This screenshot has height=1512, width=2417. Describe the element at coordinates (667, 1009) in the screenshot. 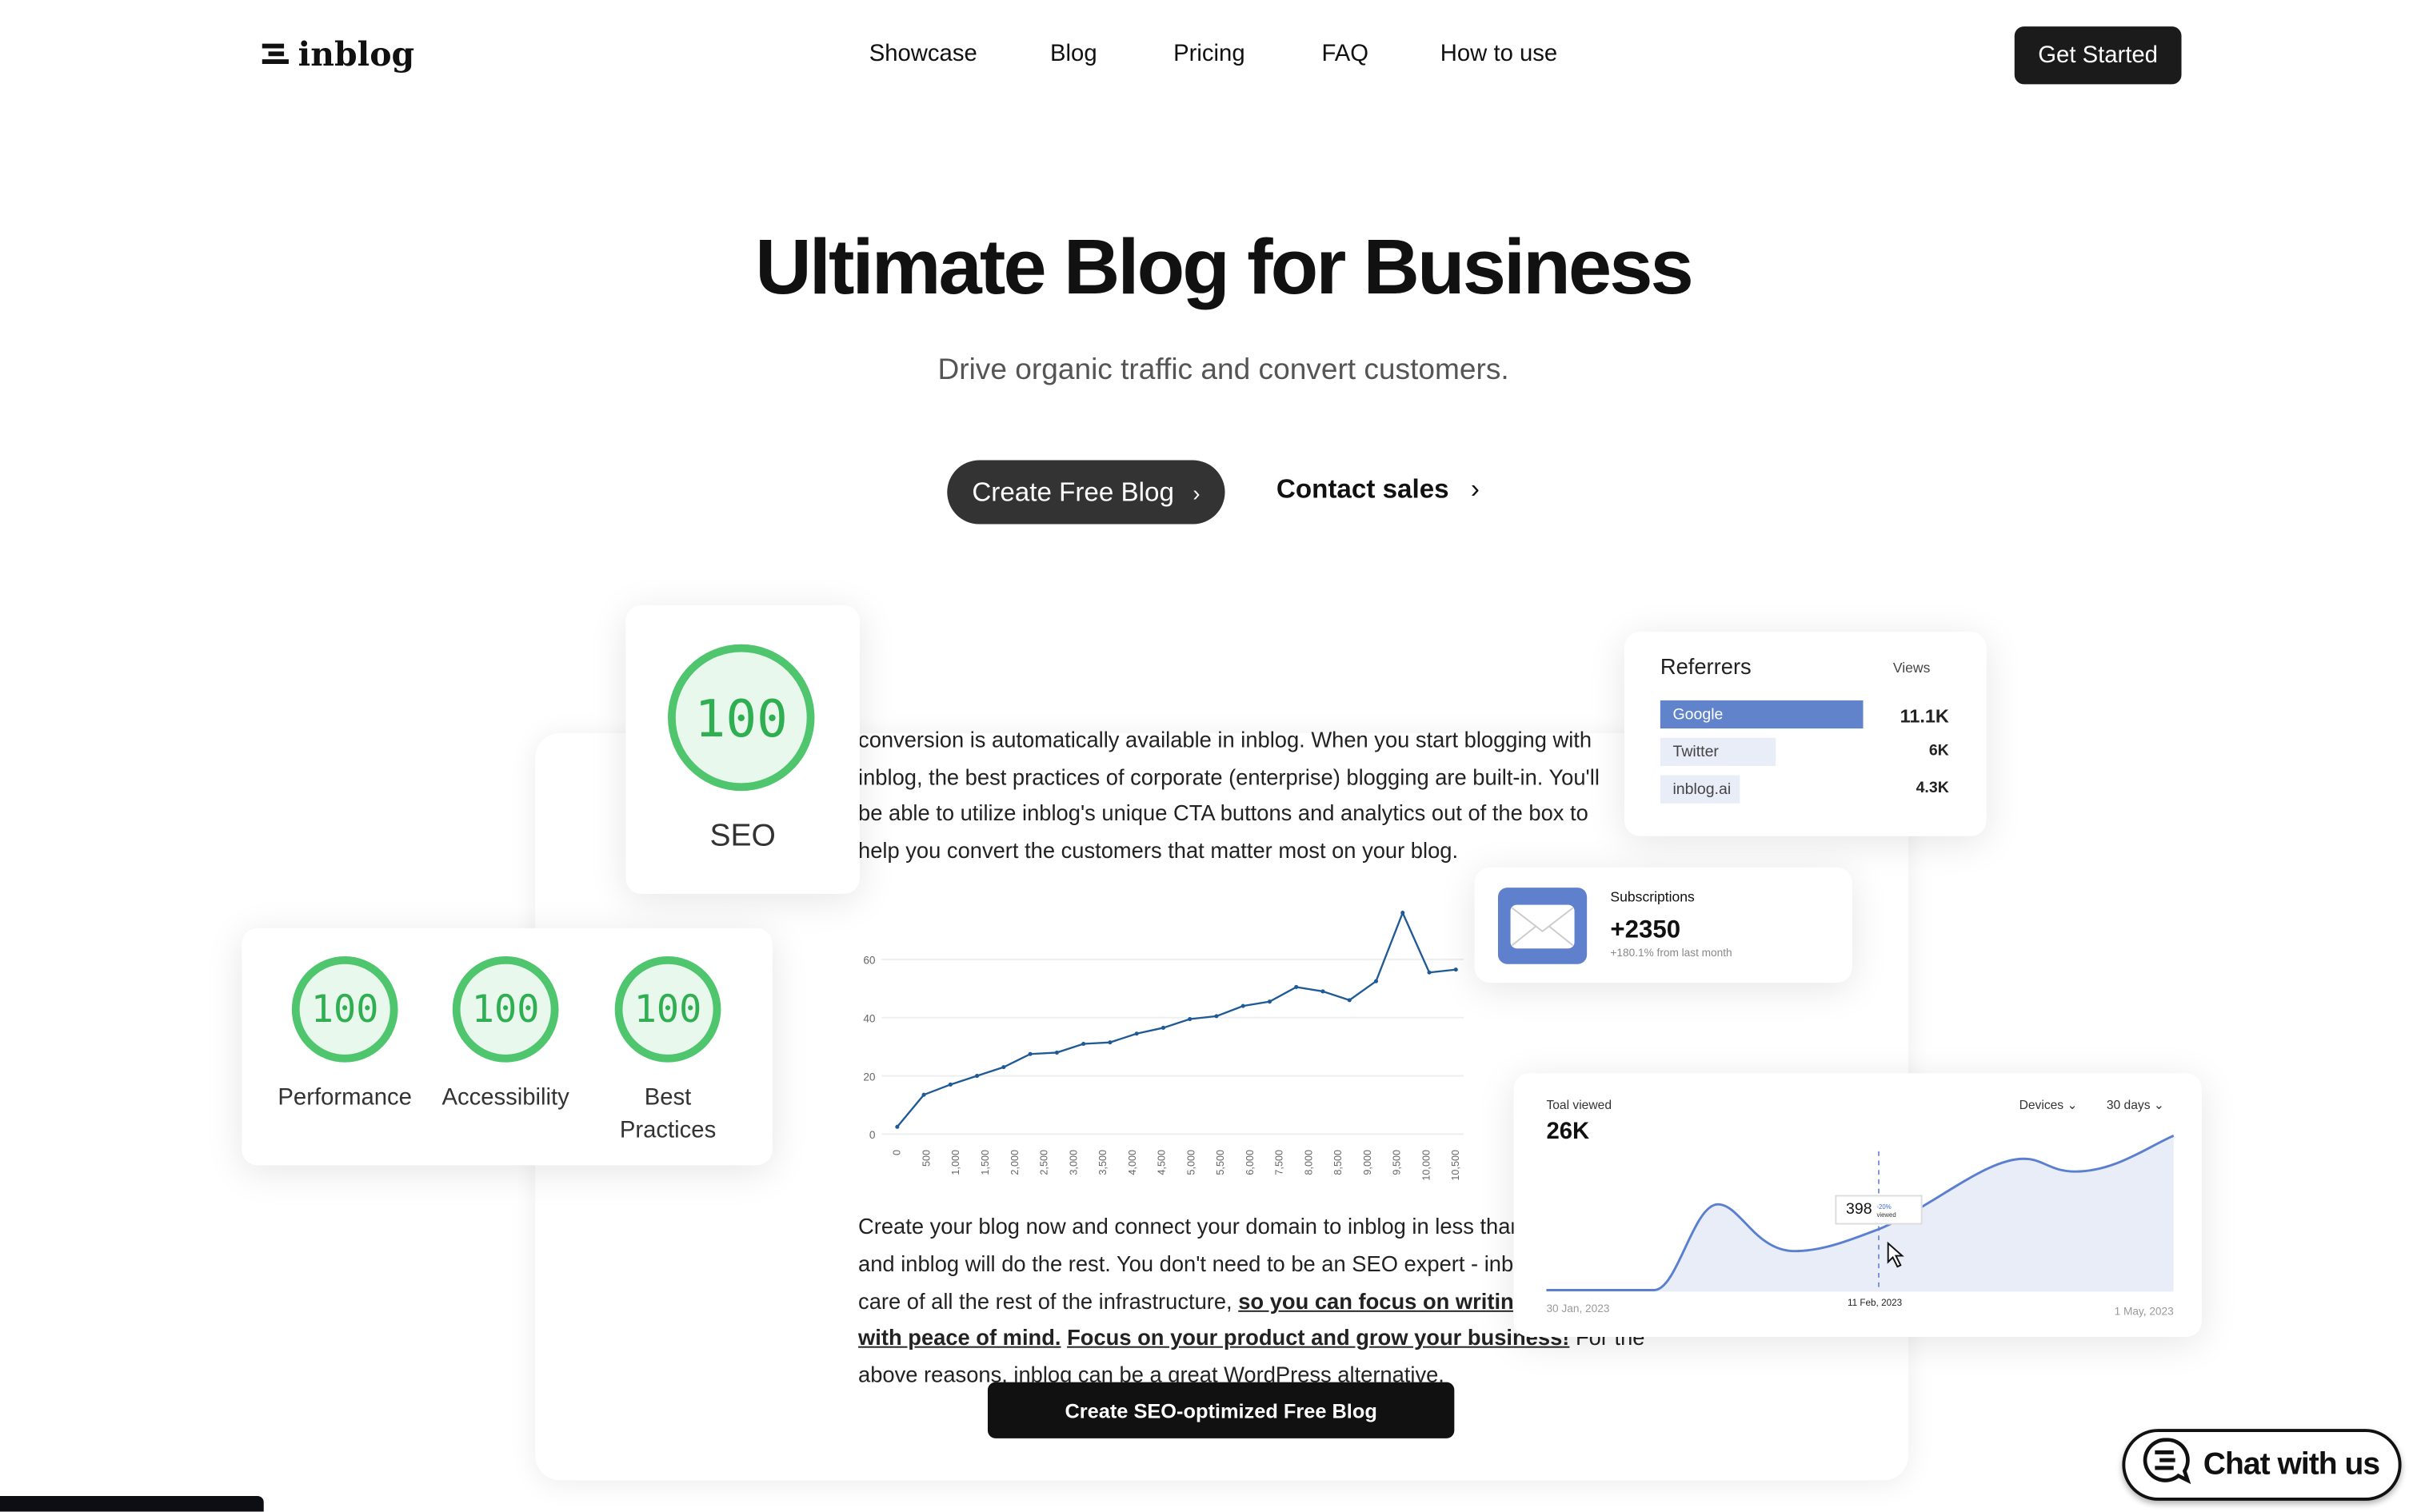

I see `best-practices-score-gauge: 100` at that location.